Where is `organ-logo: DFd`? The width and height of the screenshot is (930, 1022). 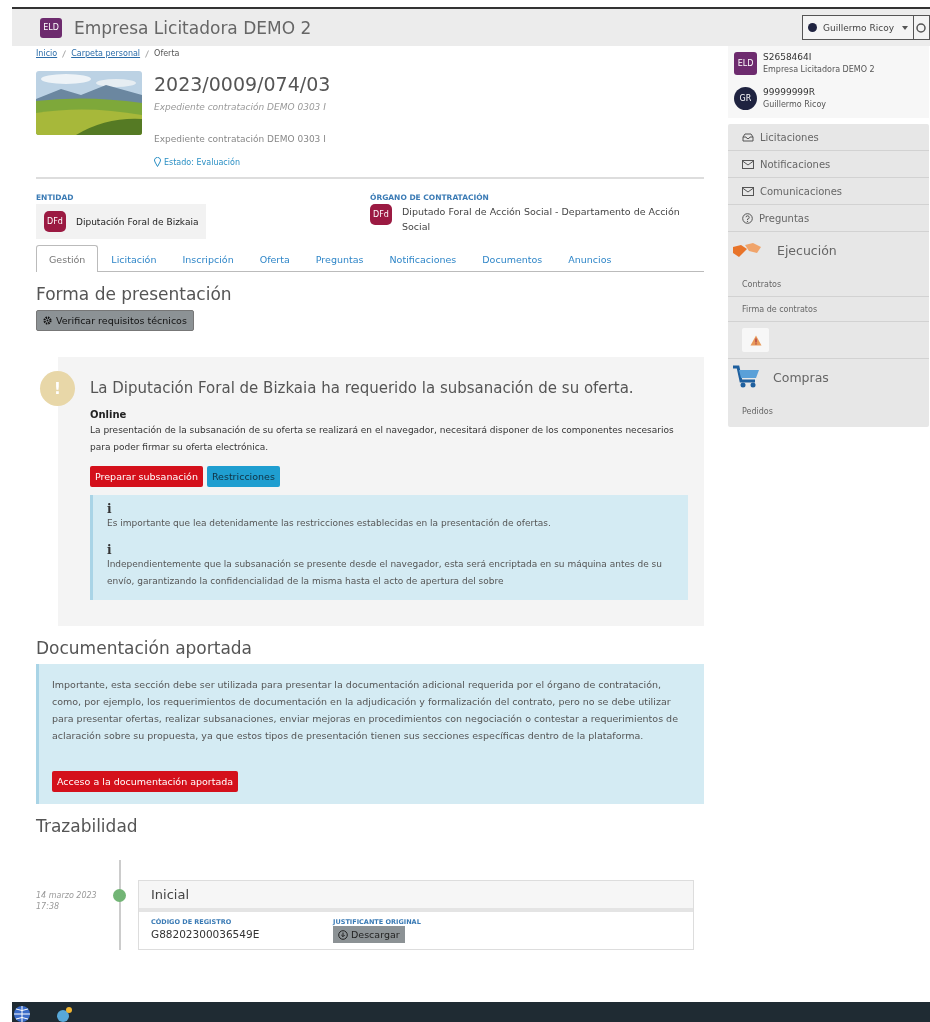 organ-logo: DFd is located at coordinates (381, 214).